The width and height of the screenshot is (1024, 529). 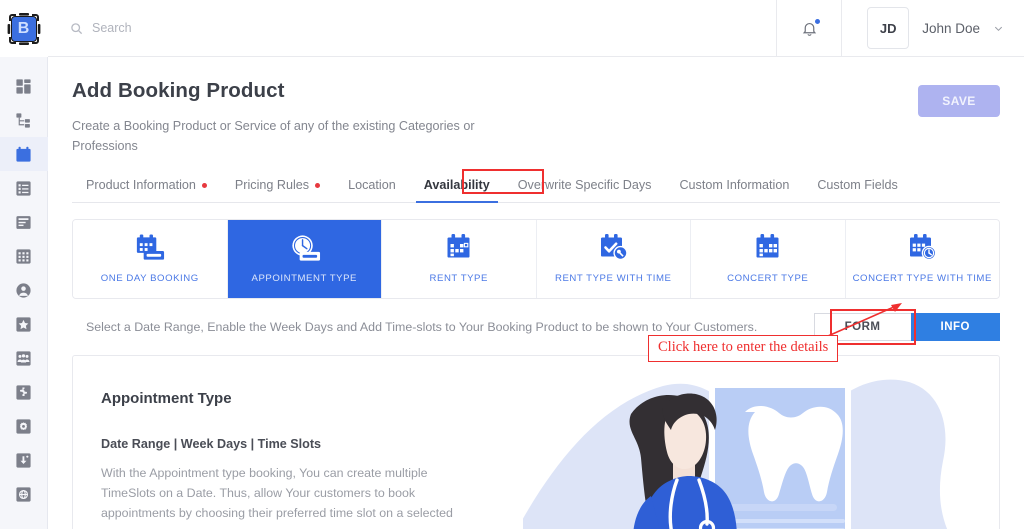 What do you see at coordinates (306, 248) in the screenshot?
I see `clock-appointment-icon` at bounding box center [306, 248].